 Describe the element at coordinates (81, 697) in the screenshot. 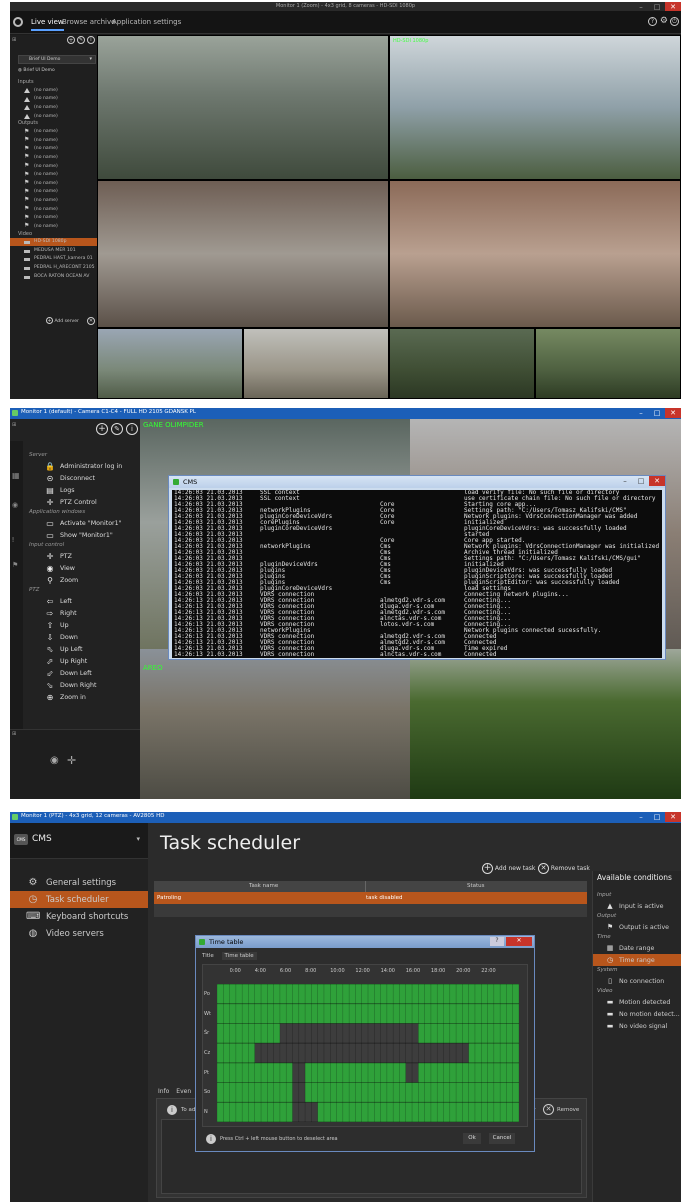

I see `menu-item: ⊕ Zoom in` at that location.